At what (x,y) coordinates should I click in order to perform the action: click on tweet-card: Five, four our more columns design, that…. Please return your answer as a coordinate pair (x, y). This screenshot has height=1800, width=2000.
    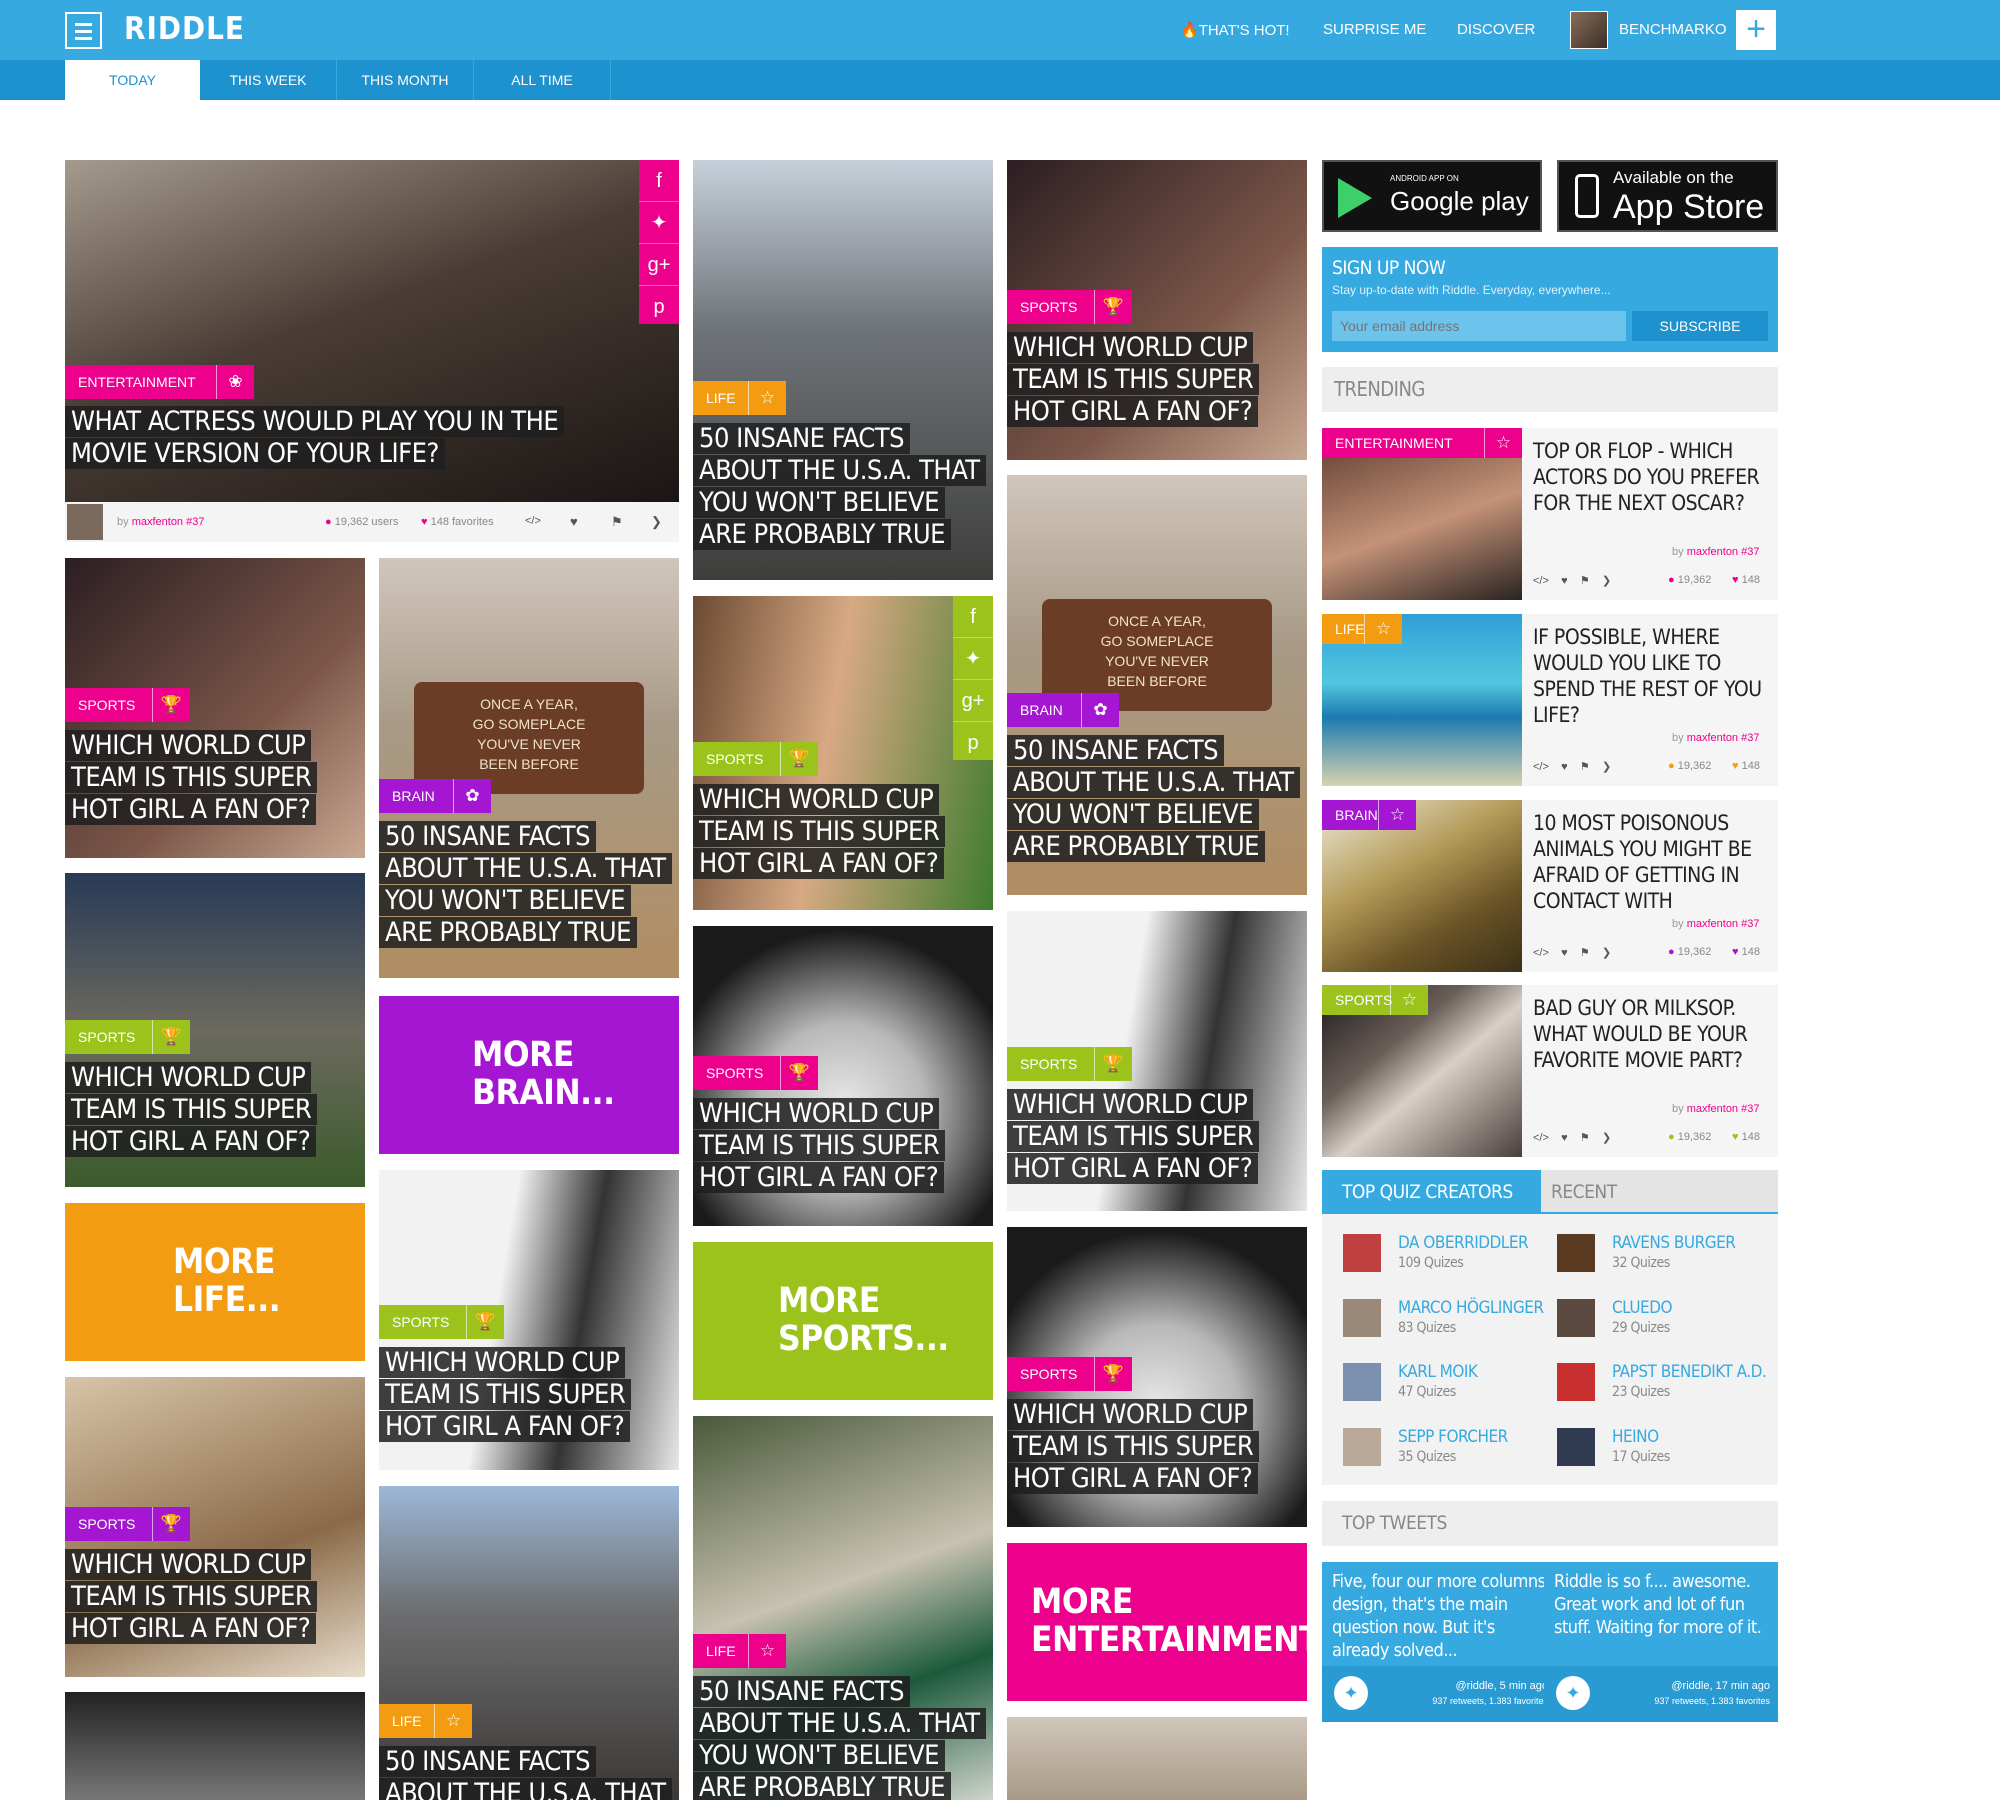
    Looking at the image, I should click on (1439, 1642).